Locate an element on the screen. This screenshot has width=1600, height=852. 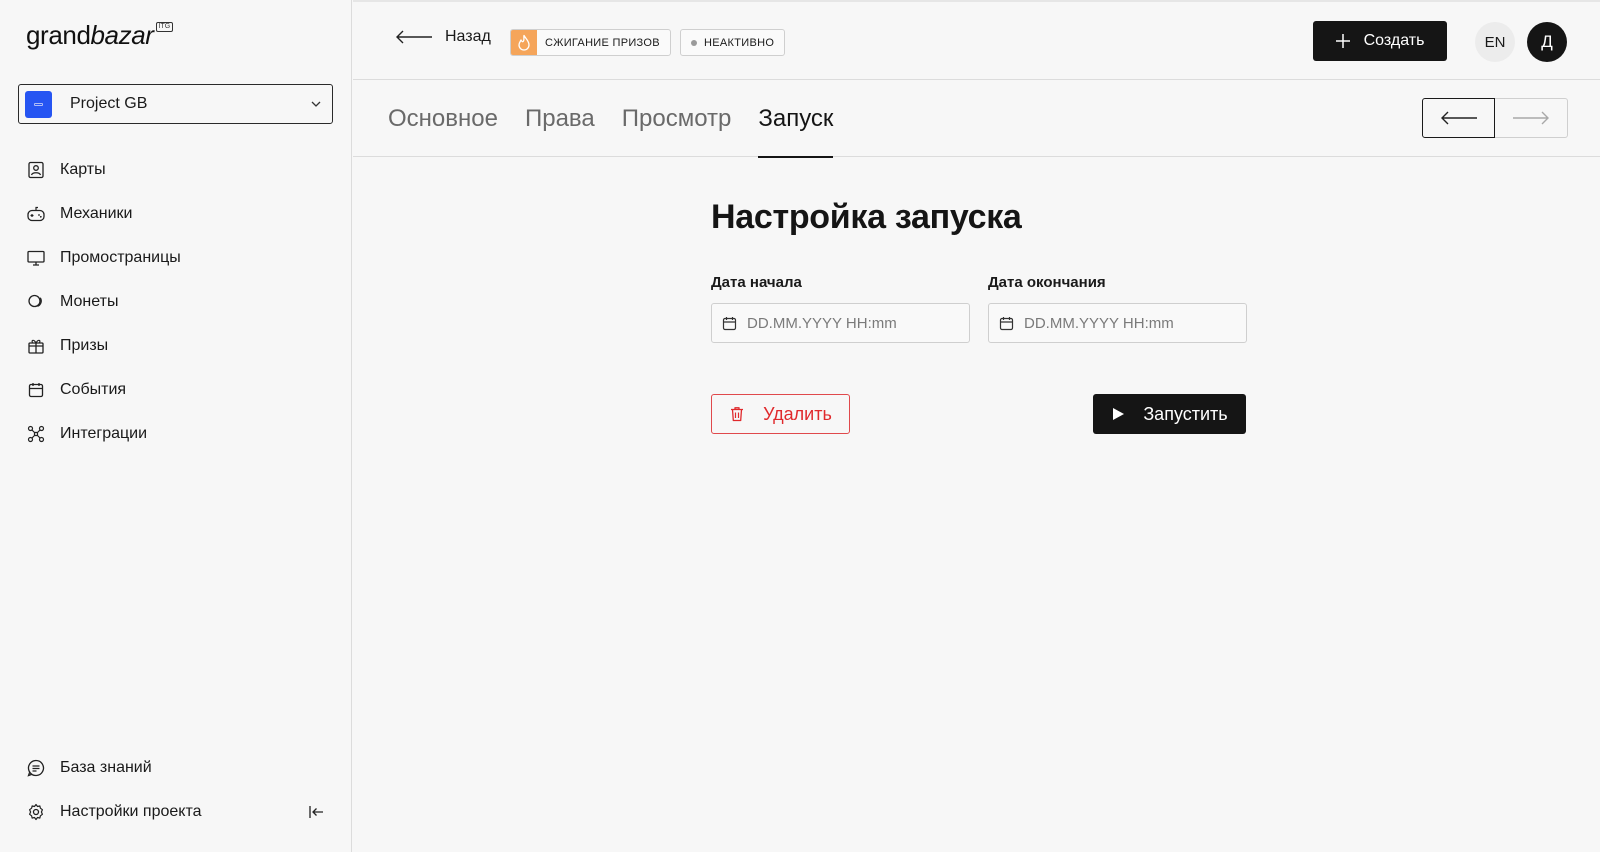
sidebar-item-label: Монеты is located at coordinates (89, 301).